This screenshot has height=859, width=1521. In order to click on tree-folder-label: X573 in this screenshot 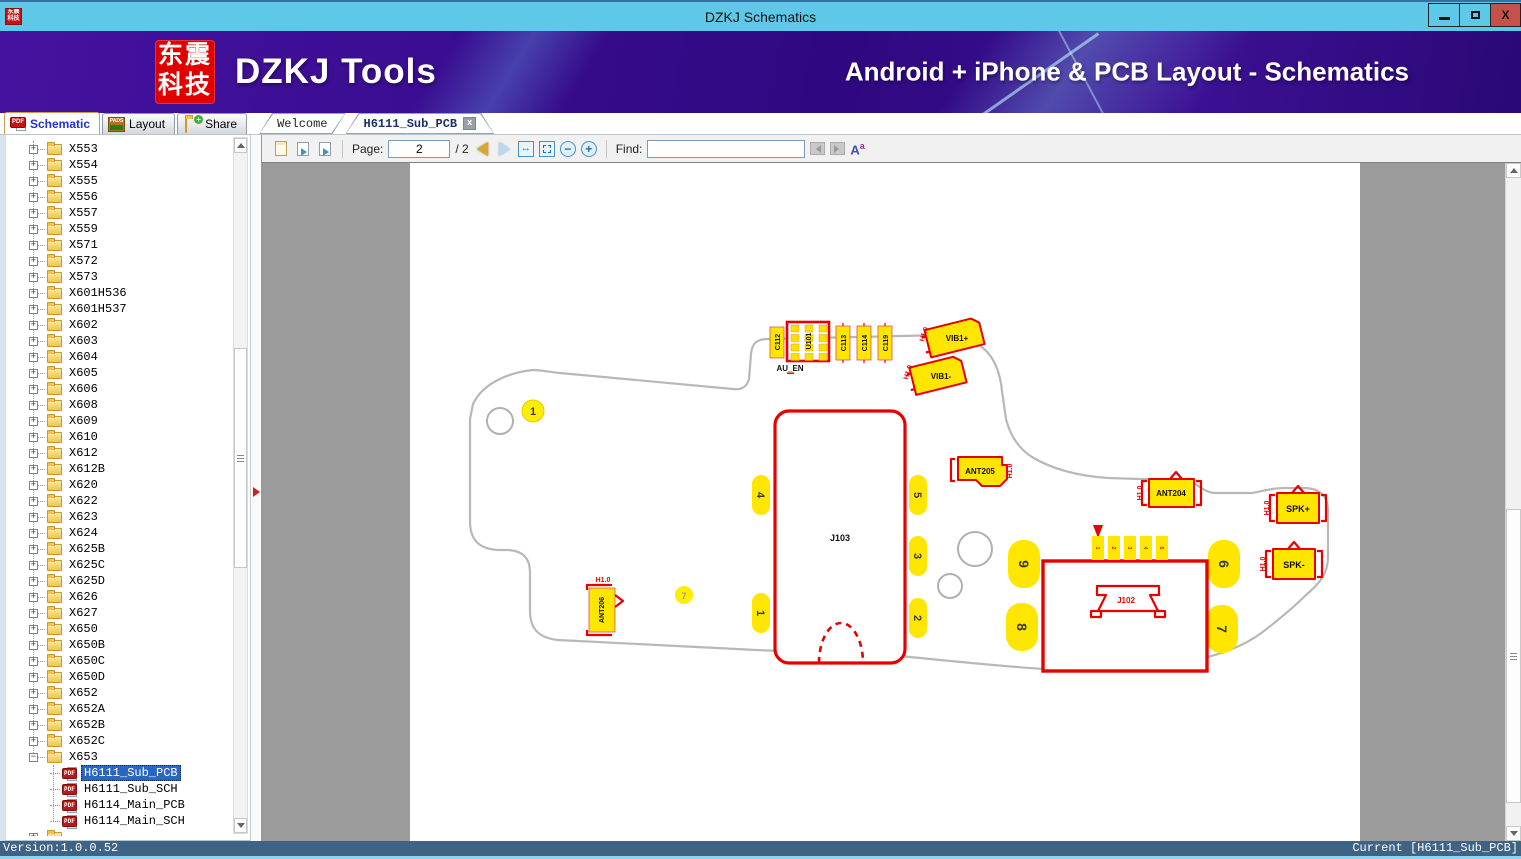, I will do `click(83, 277)`.